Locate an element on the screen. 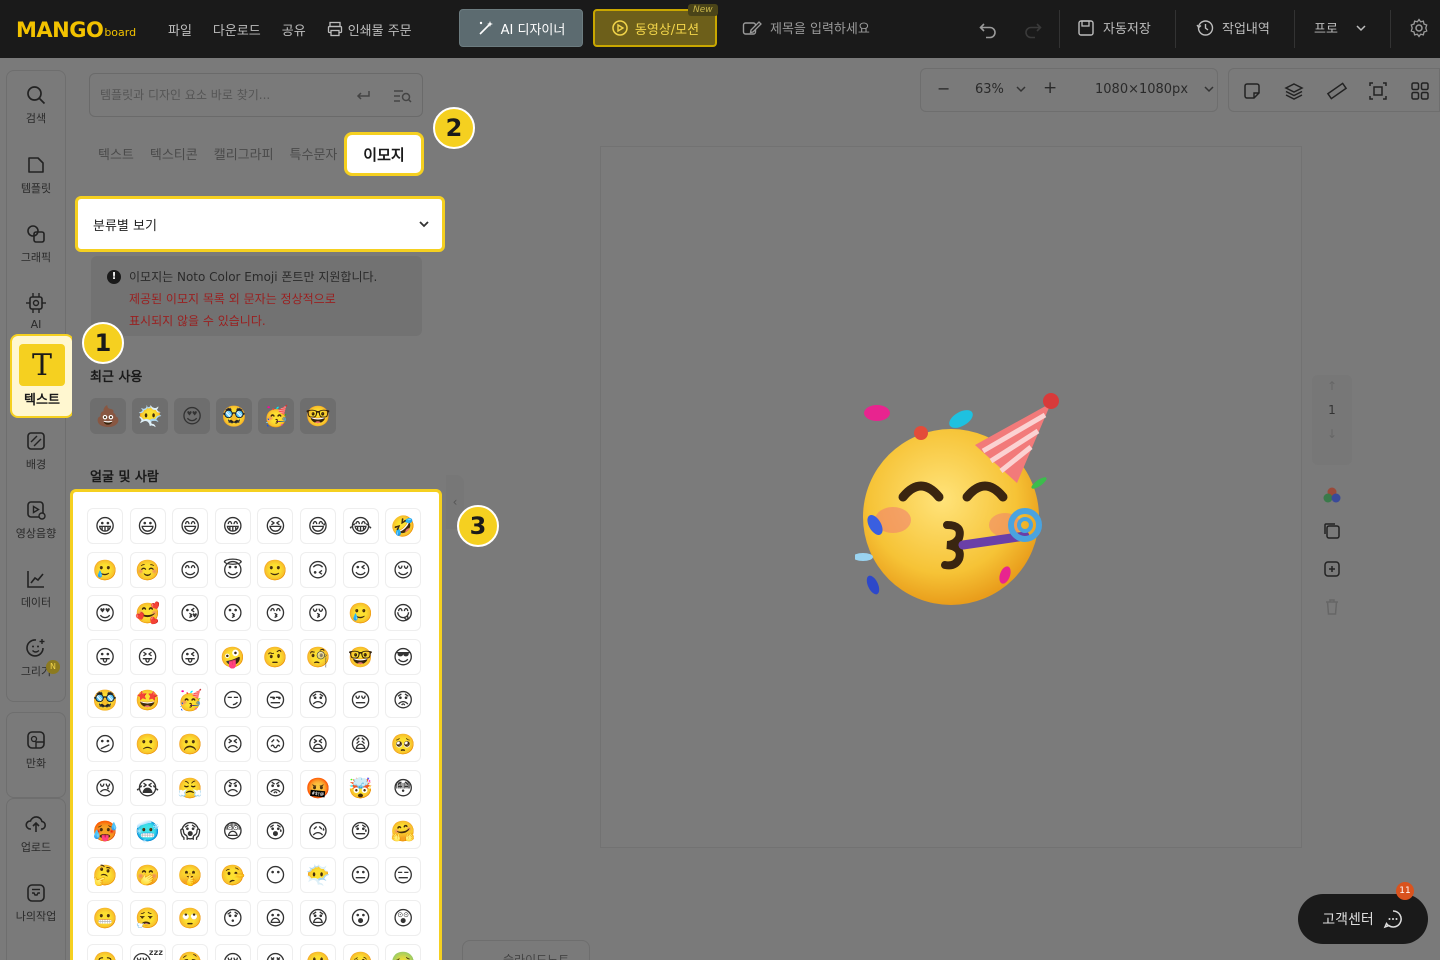 This screenshot has height=960, width=1440. emoji-grid-item: 😙 is located at coordinates (275, 613).